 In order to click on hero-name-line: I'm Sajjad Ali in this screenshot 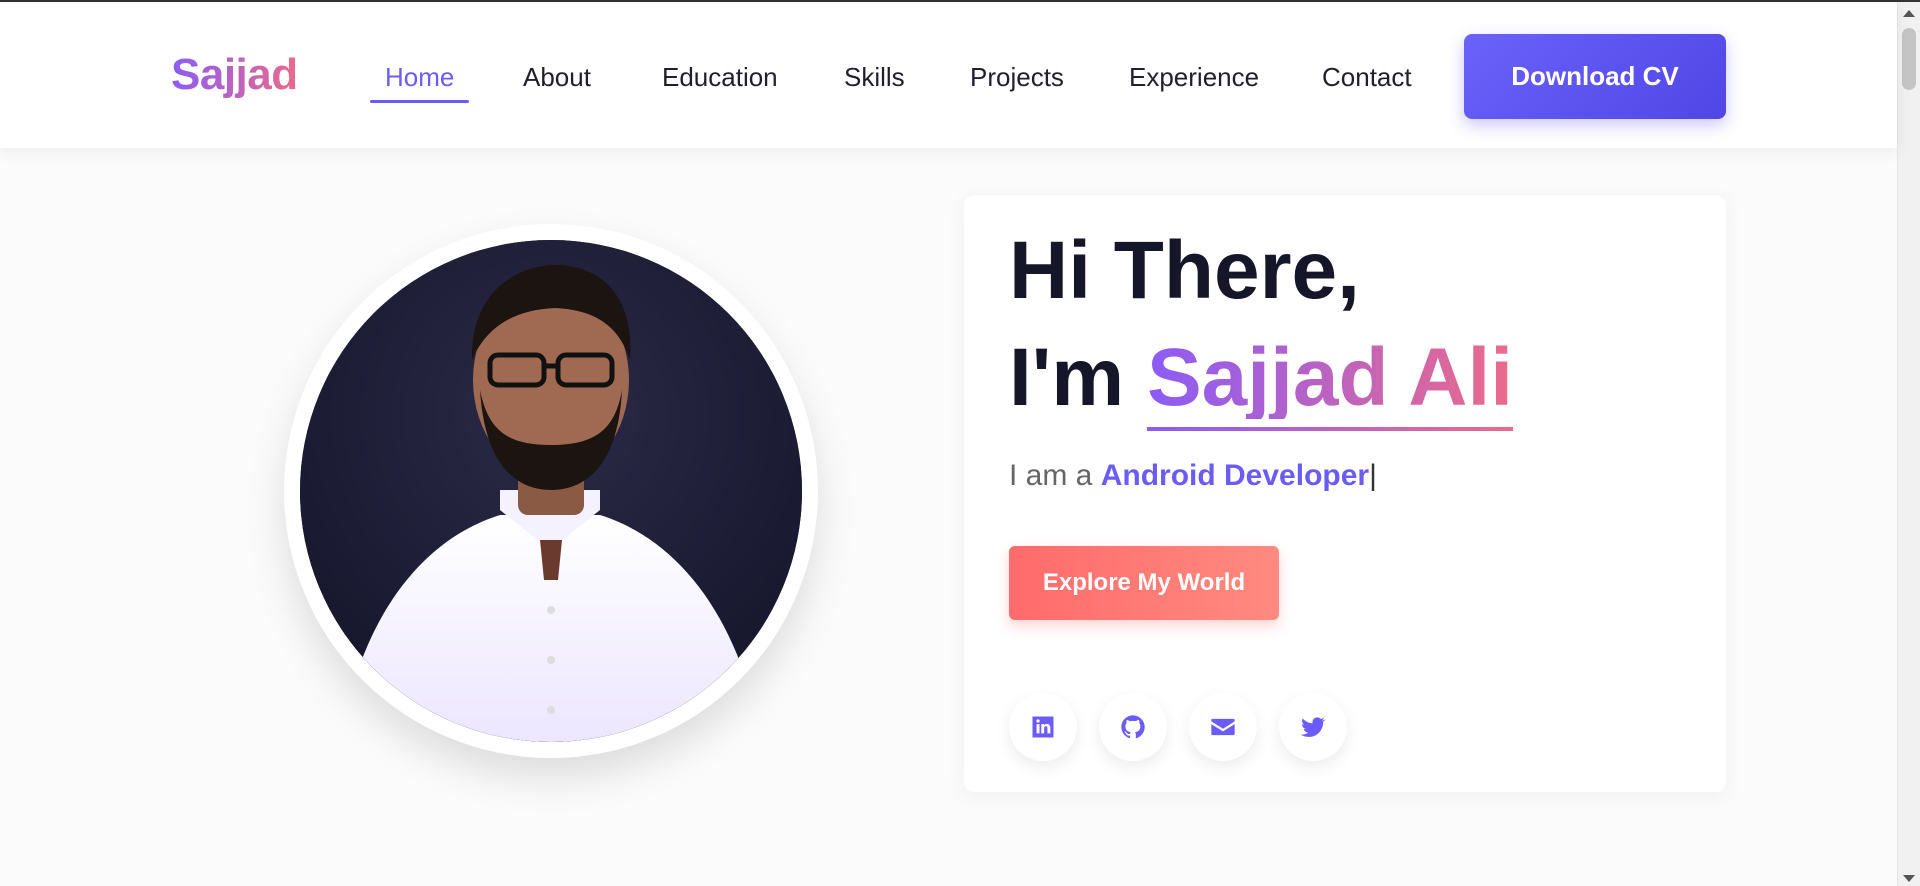, I will do `click(1261, 384)`.